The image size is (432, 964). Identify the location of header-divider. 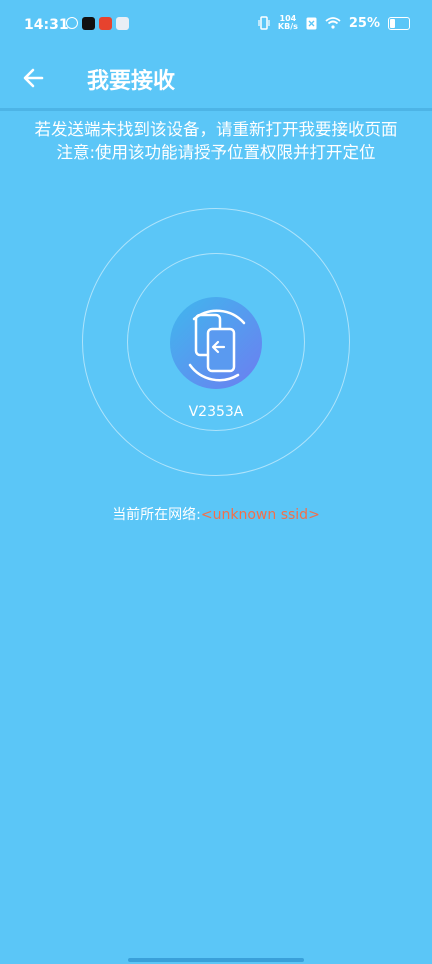
(216, 109).